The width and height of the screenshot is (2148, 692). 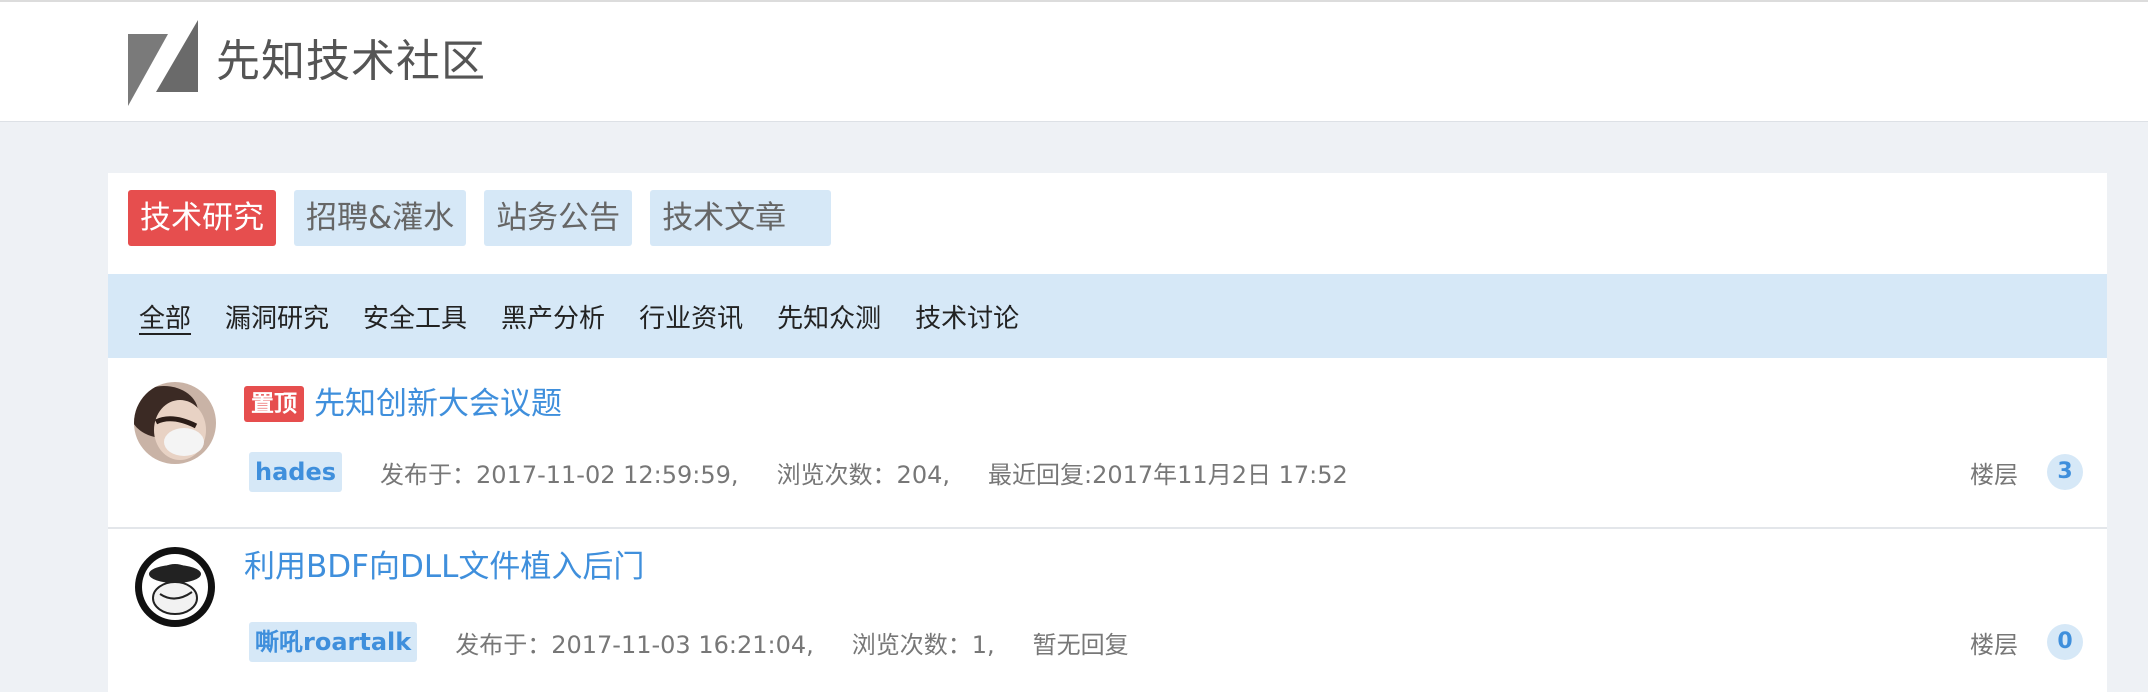 I want to click on post-title: 利用BDF向DLL文件植入后门, so click(x=444, y=567).